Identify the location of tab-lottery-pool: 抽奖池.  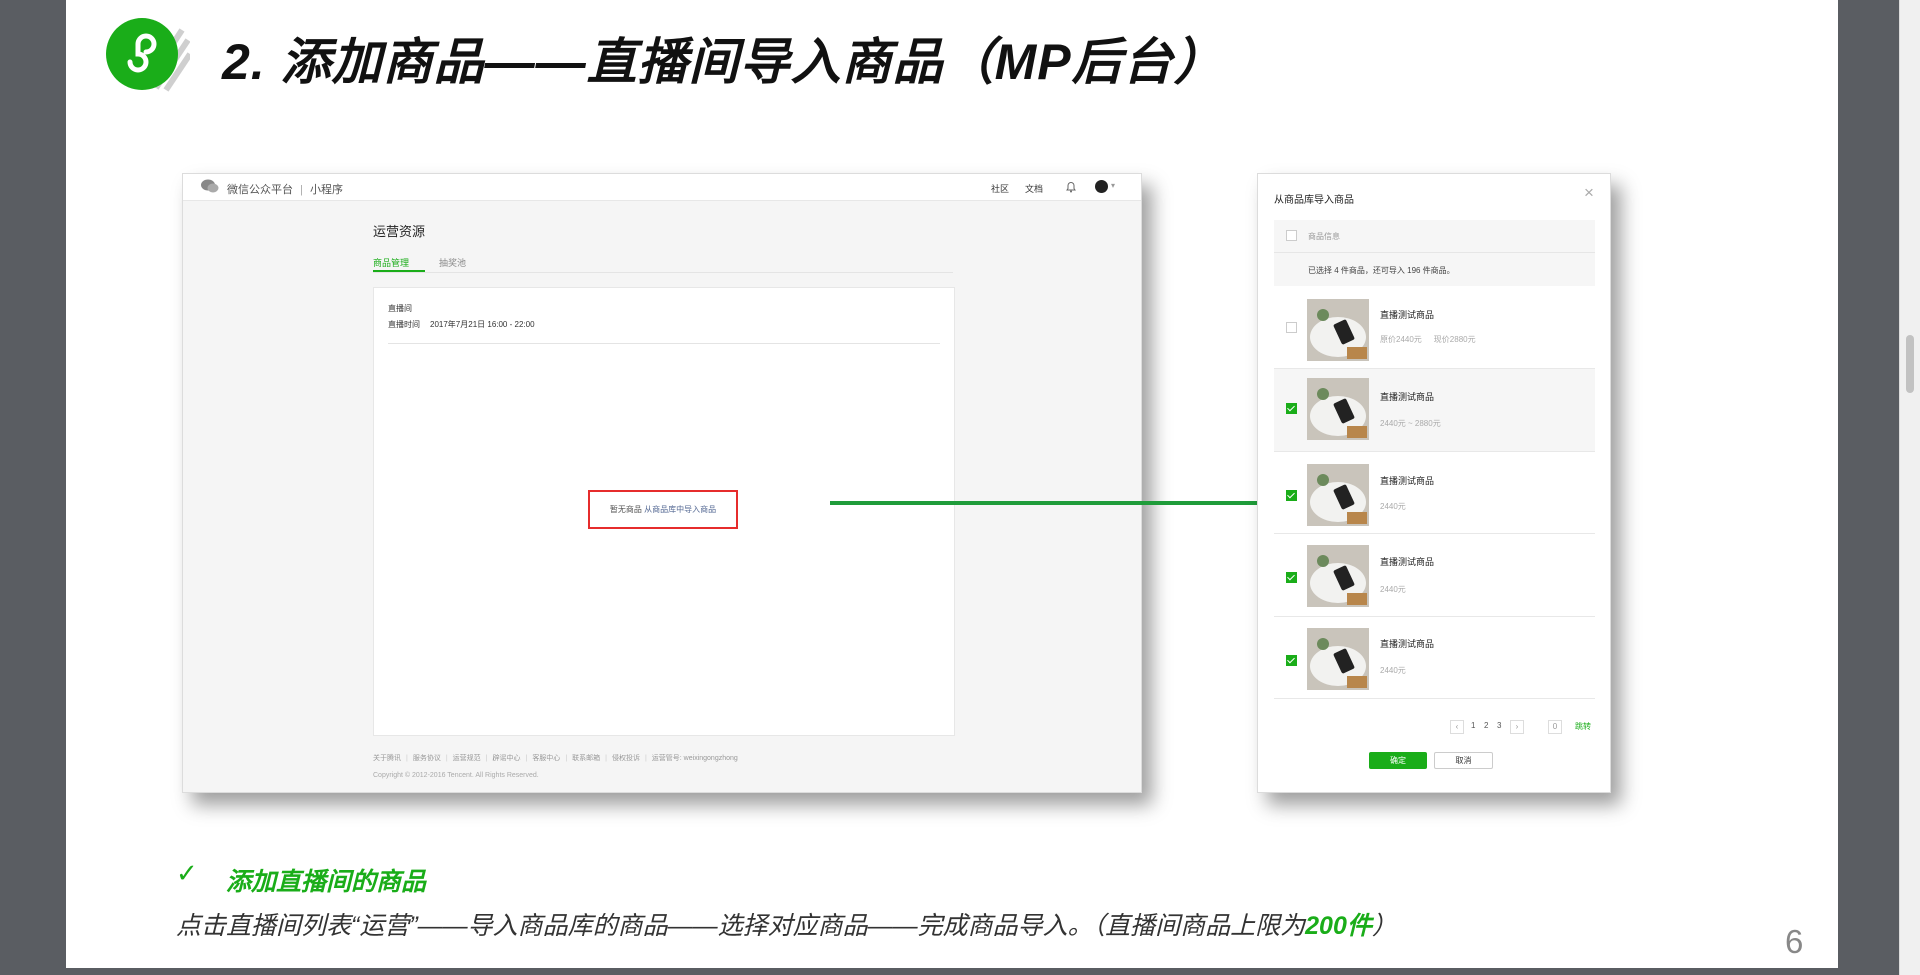
(452, 262).